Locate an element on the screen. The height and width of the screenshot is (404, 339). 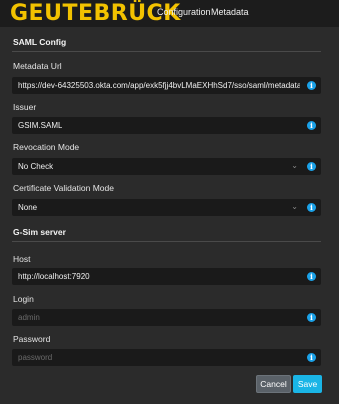
revocation-mode-value: No Check is located at coordinates (36, 166).